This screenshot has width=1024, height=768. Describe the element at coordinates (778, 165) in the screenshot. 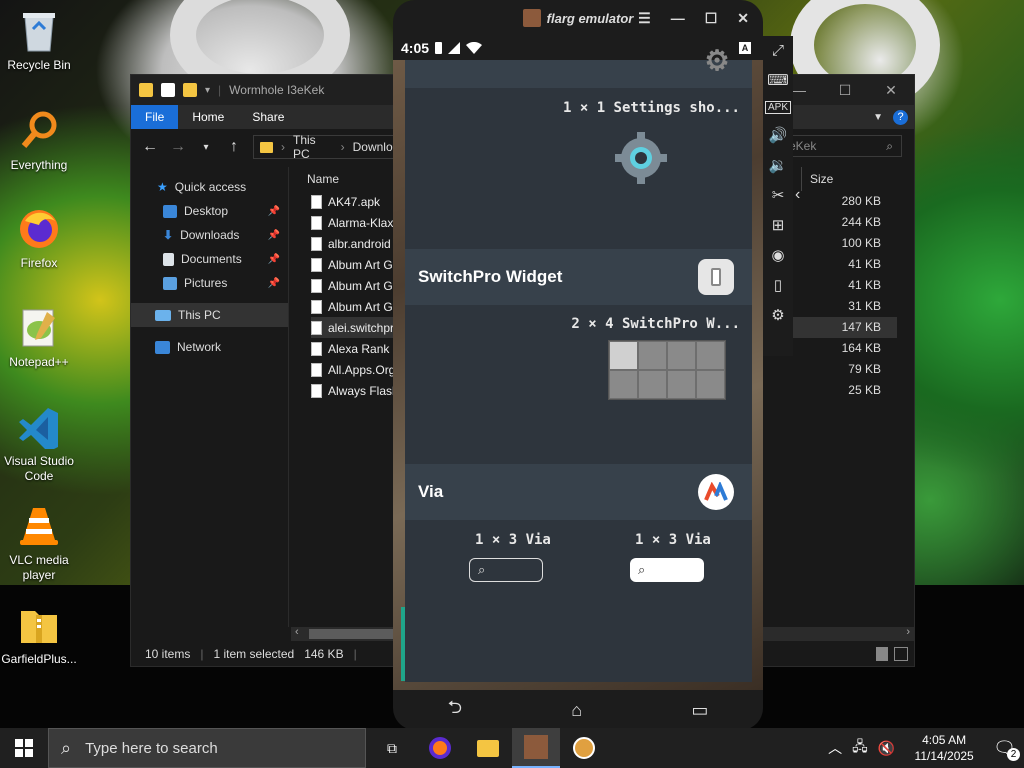

I see `volume-down-icon: 🔉` at that location.